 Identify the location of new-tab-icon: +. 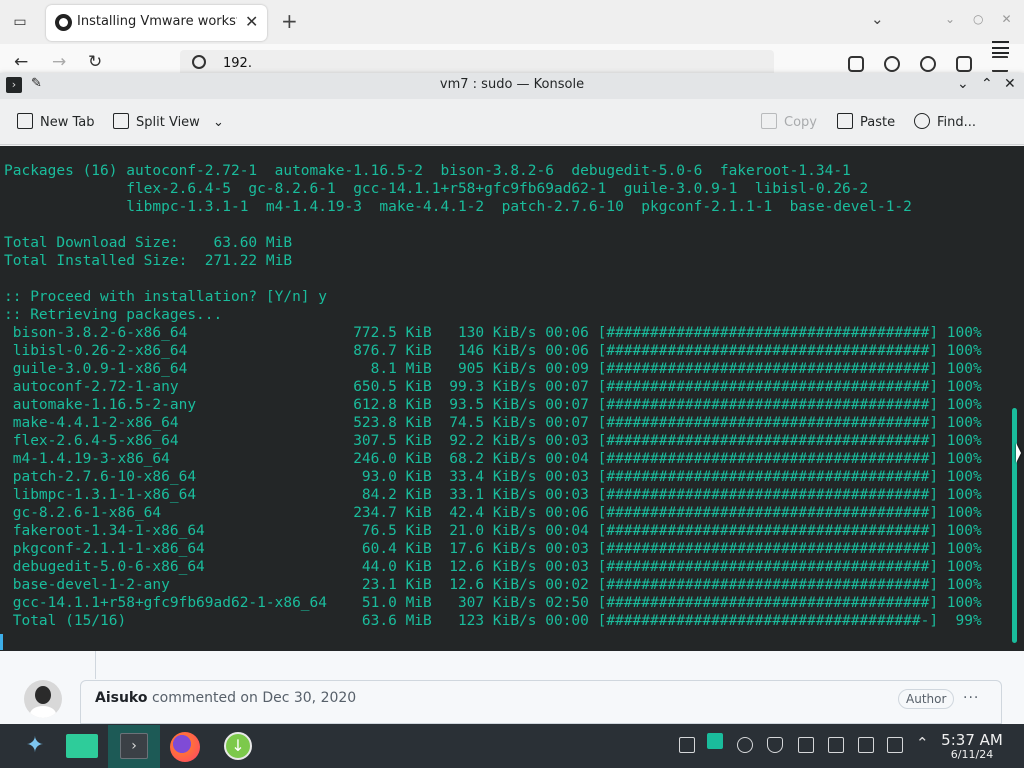
(289, 21).